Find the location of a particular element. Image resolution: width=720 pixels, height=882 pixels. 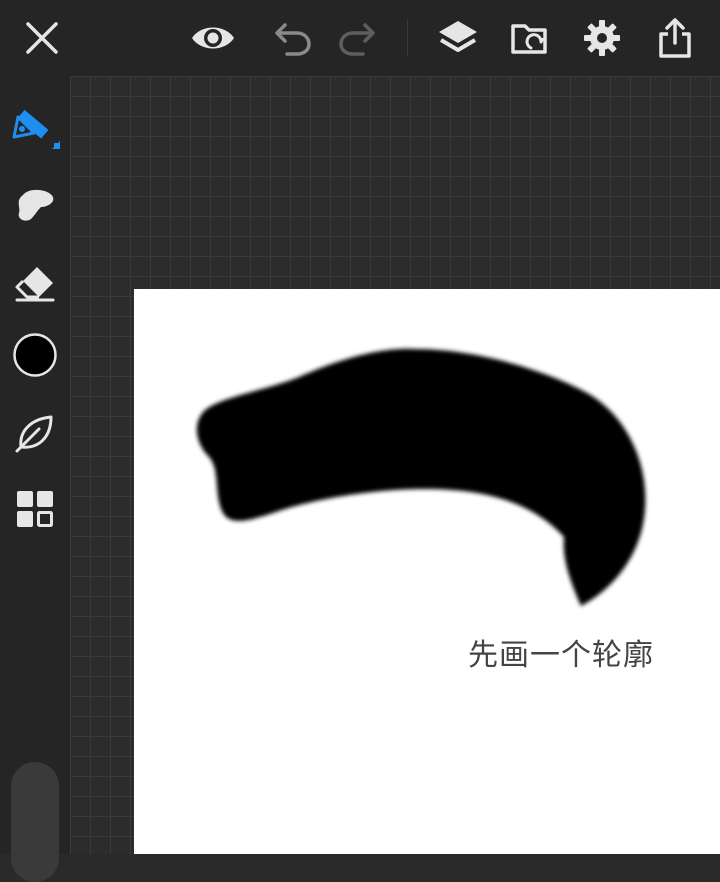

smudge-tool is located at coordinates (35, 205).